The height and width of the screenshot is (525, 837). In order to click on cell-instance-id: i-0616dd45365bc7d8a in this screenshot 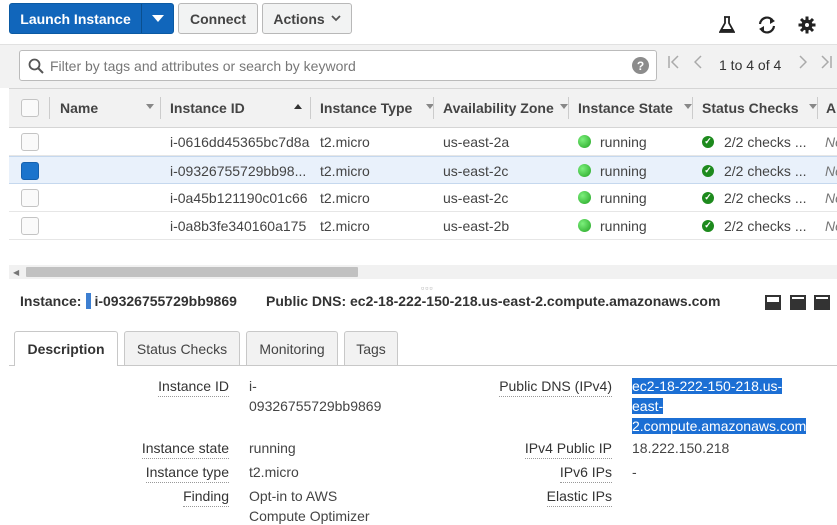, I will do `click(240, 141)`.